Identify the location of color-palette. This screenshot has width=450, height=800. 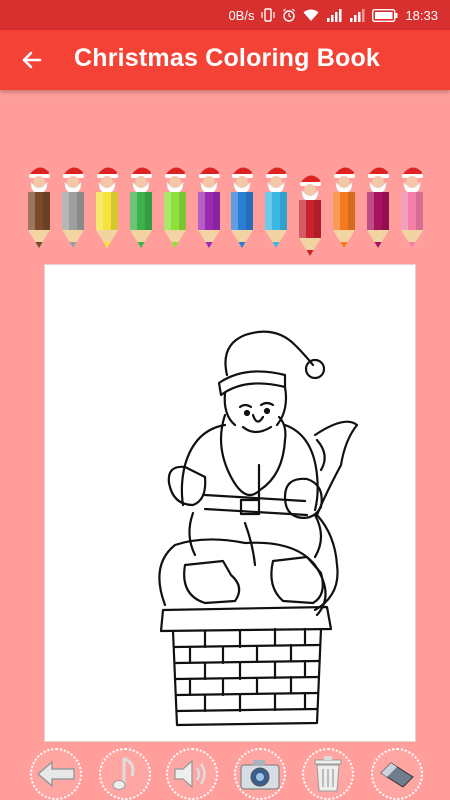
(225, 212).